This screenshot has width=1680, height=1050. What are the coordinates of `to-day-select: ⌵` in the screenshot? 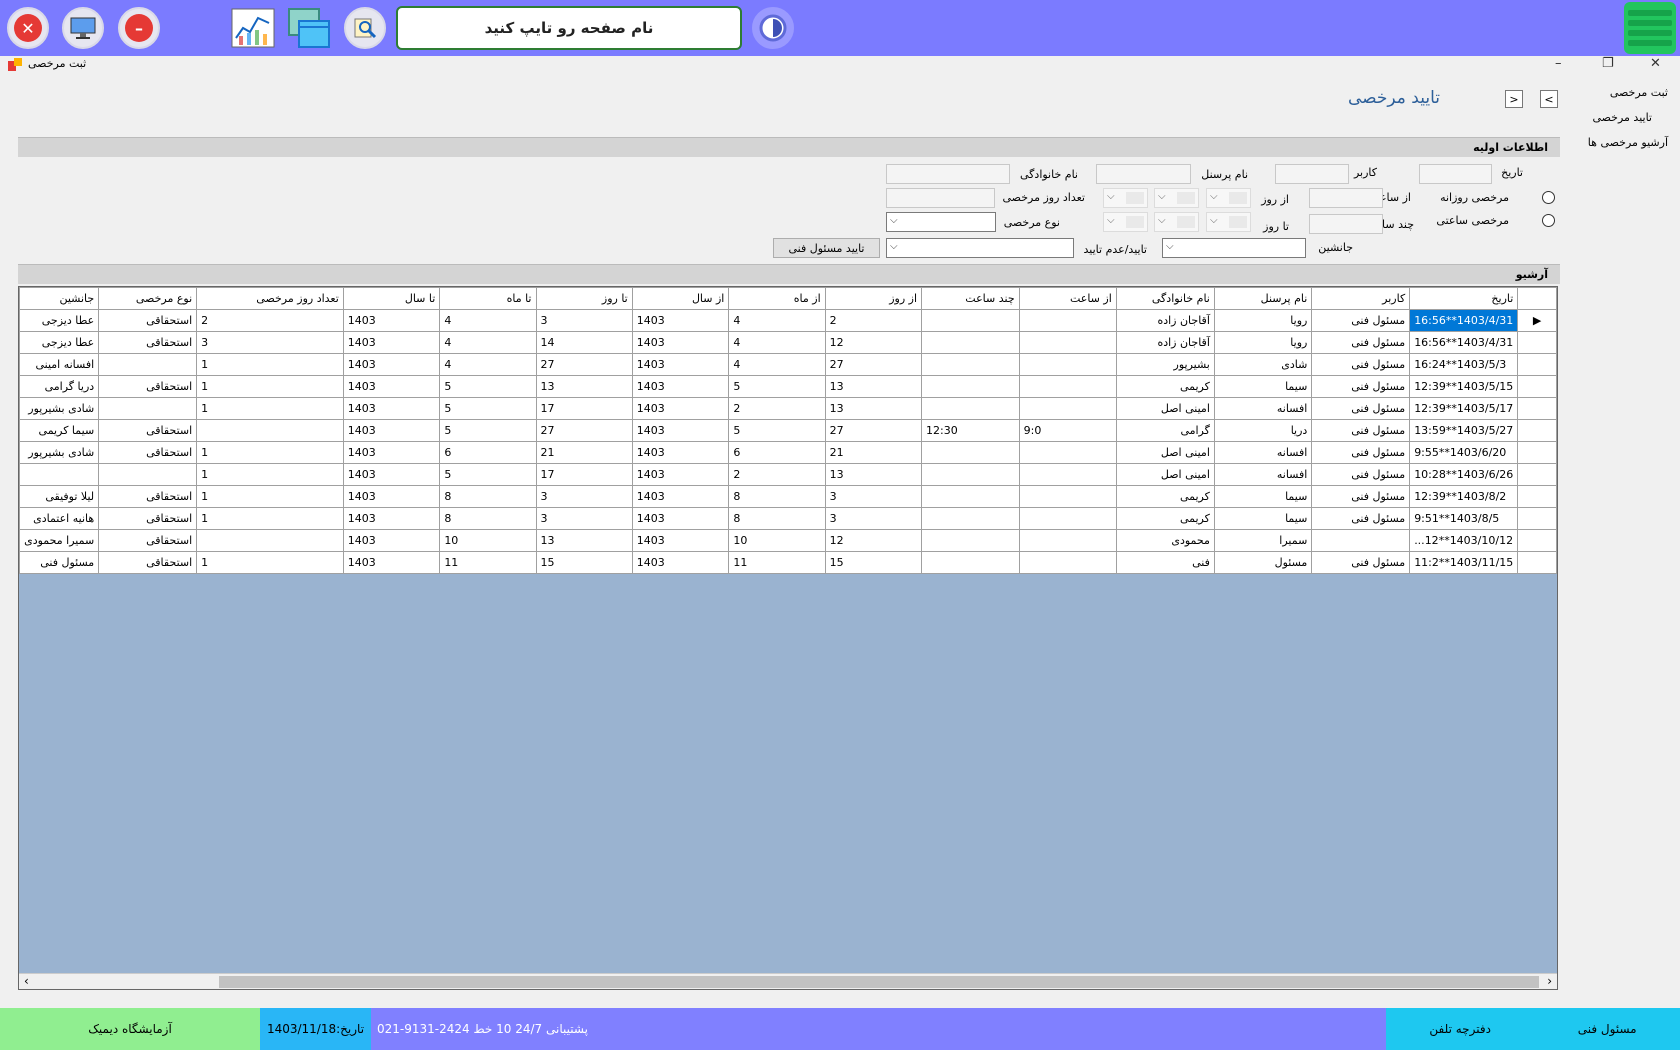 It's located at (1228, 222).